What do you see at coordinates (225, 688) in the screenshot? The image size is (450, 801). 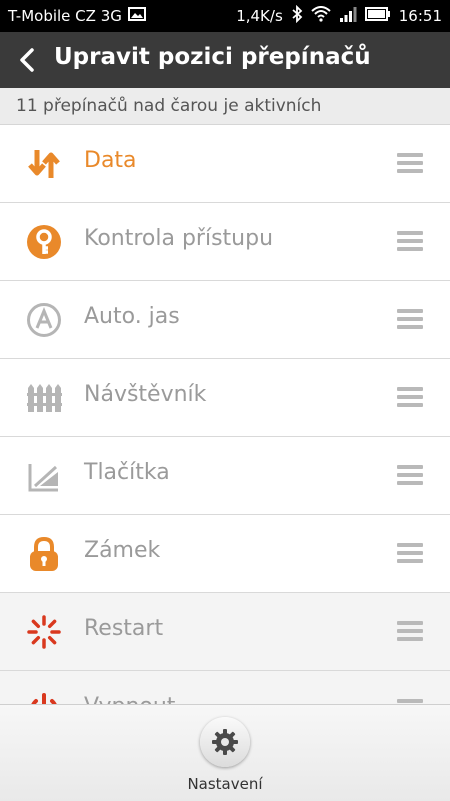 I see `toggle-row-power-off: Vypnout` at bounding box center [225, 688].